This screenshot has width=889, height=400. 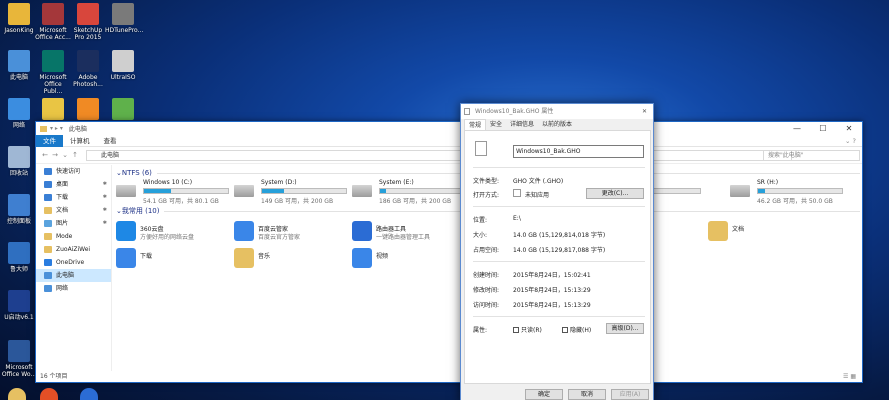 What do you see at coordinates (73, 249) in the screenshot?
I see `nav-item: ZuoAiZiWei` at bounding box center [73, 249].